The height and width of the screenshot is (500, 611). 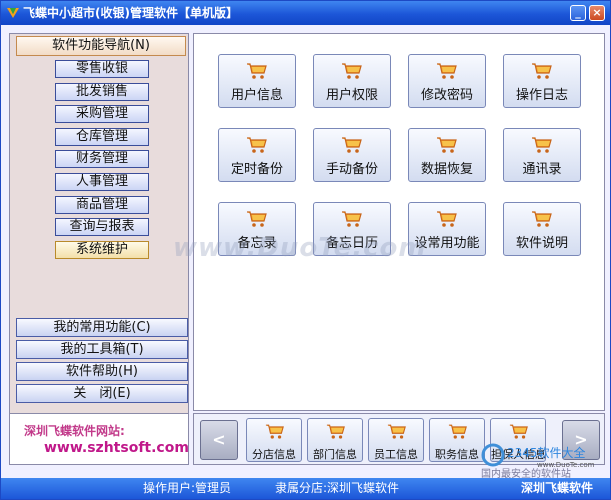 I want to click on title-bar: 飞蝶中小超市(收银)管理软件【单机版】 _ ×, so click(x=305, y=13).